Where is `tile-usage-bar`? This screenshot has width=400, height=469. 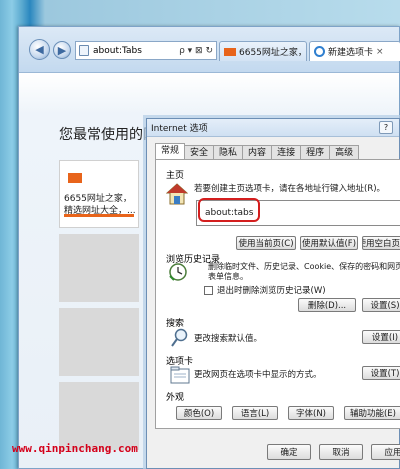 tile-usage-bar is located at coordinates (99, 215).